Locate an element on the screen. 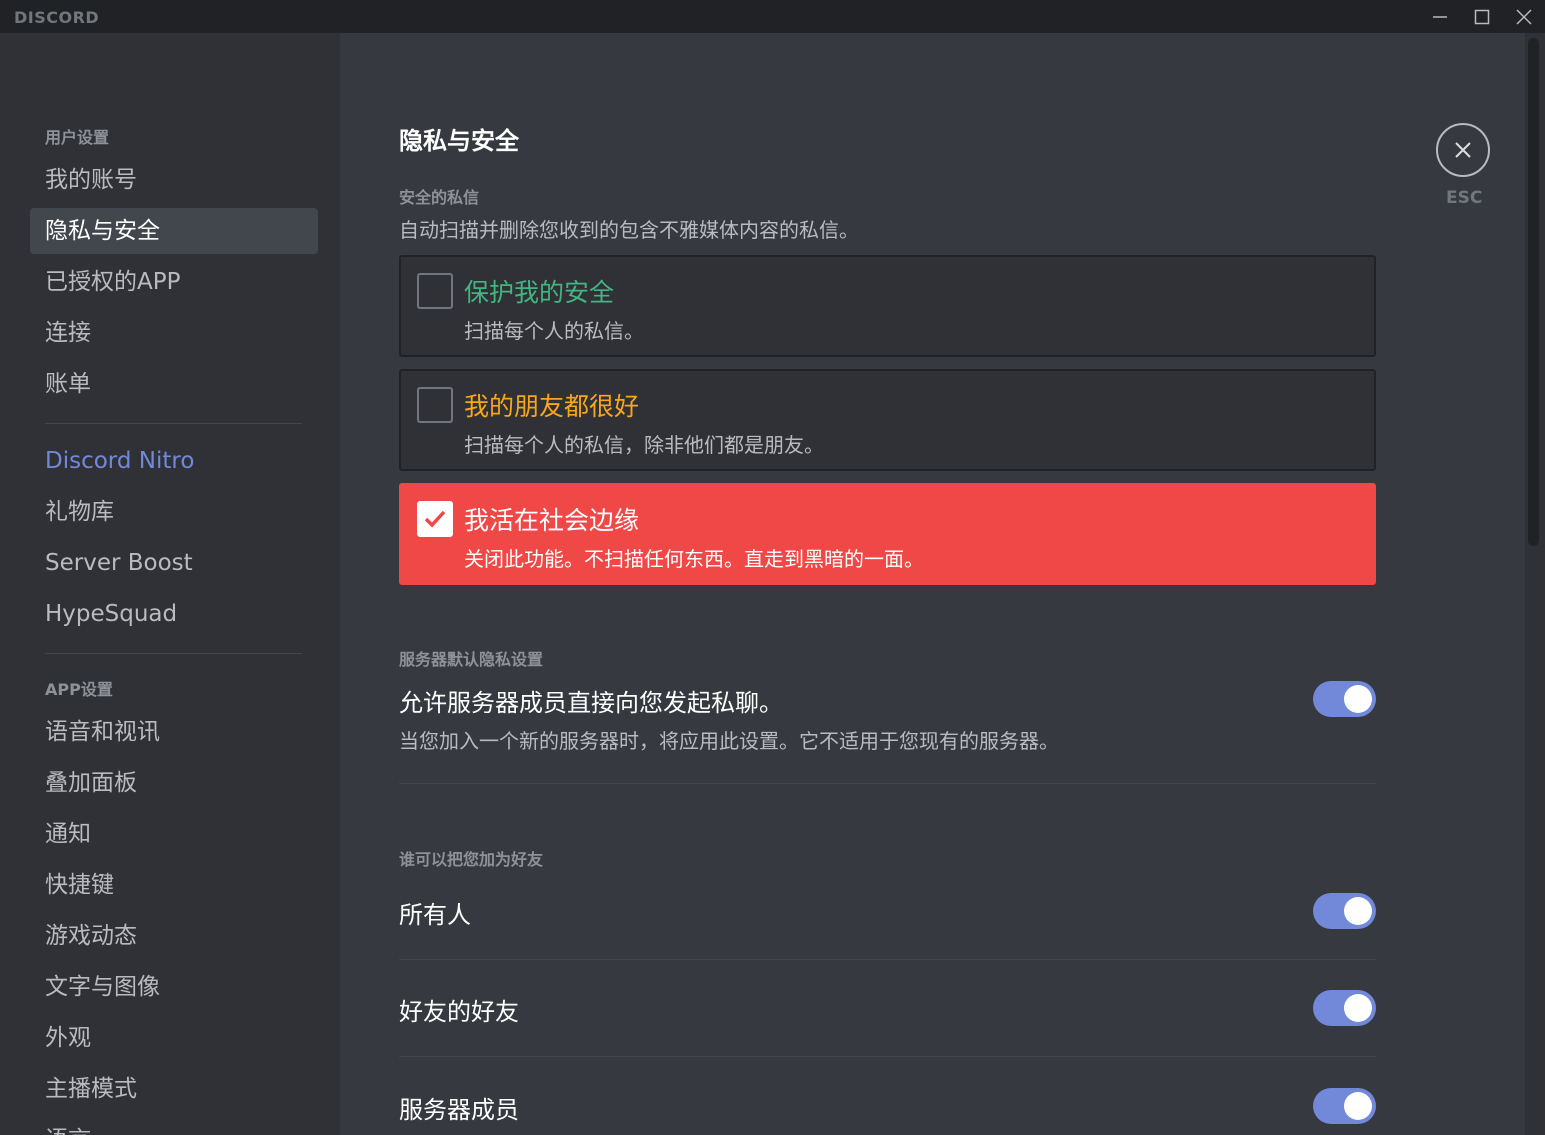 The width and height of the screenshot is (1545, 1135). app-logo: DISCORD is located at coordinates (57, 17).